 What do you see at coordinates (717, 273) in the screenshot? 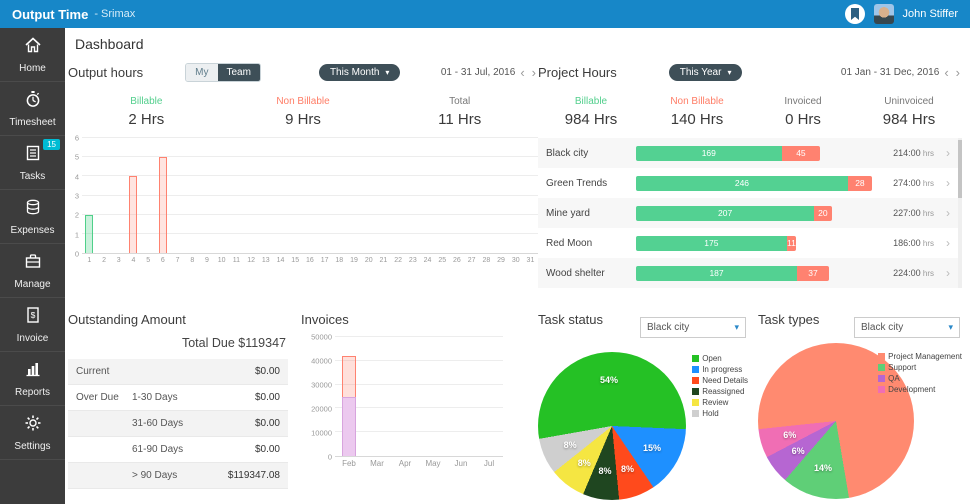
I see `billable-segment: 187` at bounding box center [717, 273].